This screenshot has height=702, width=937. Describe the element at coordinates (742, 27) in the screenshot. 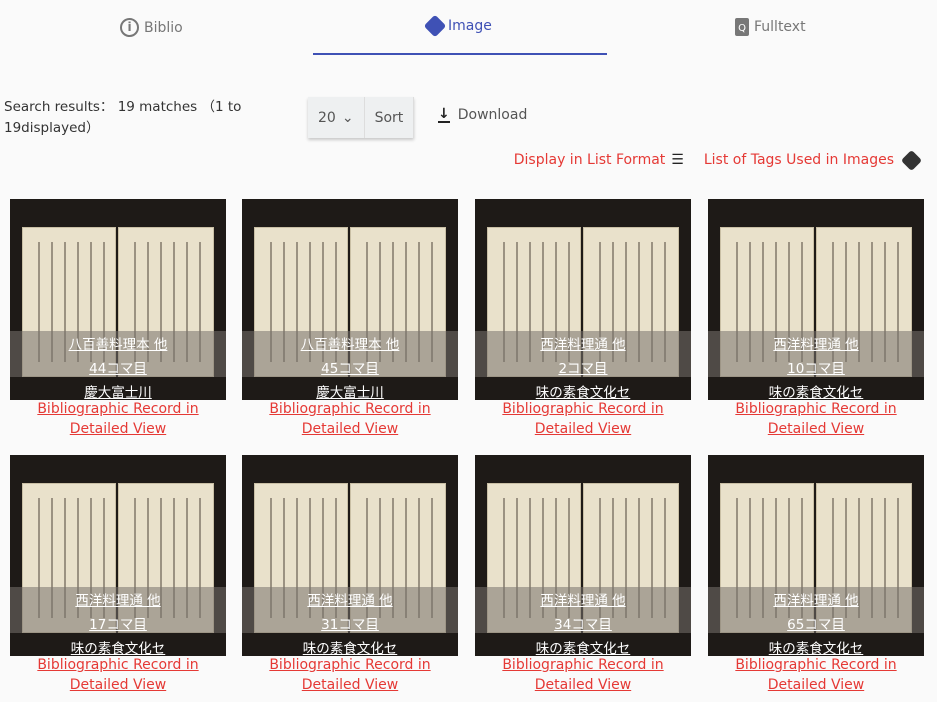

I see `file-search-icon: Q` at that location.